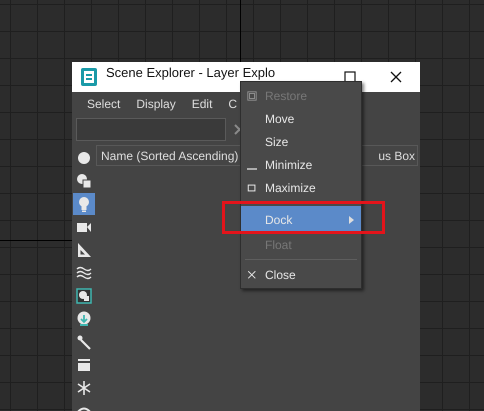 This screenshot has width=484, height=411. What do you see at coordinates (301, 187) in the screenshot?
I see `menu-item: Maximize` at bounding box center [301, 187].